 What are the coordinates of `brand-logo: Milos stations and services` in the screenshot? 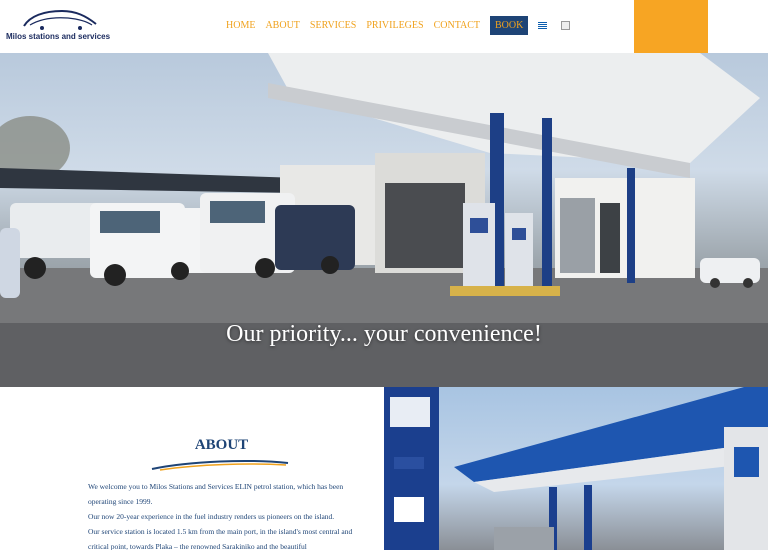 It's located at (61, 26).